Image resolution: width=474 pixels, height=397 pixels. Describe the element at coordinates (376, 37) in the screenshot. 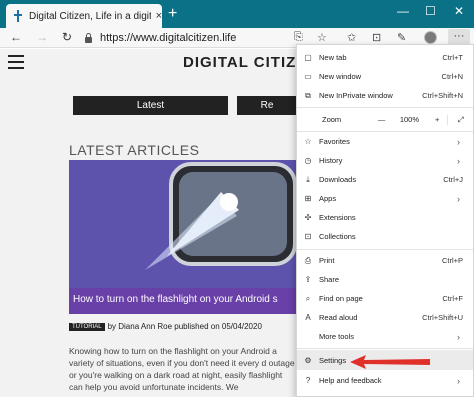

I see `collections-toolbar-icon: ⊡` at that location.